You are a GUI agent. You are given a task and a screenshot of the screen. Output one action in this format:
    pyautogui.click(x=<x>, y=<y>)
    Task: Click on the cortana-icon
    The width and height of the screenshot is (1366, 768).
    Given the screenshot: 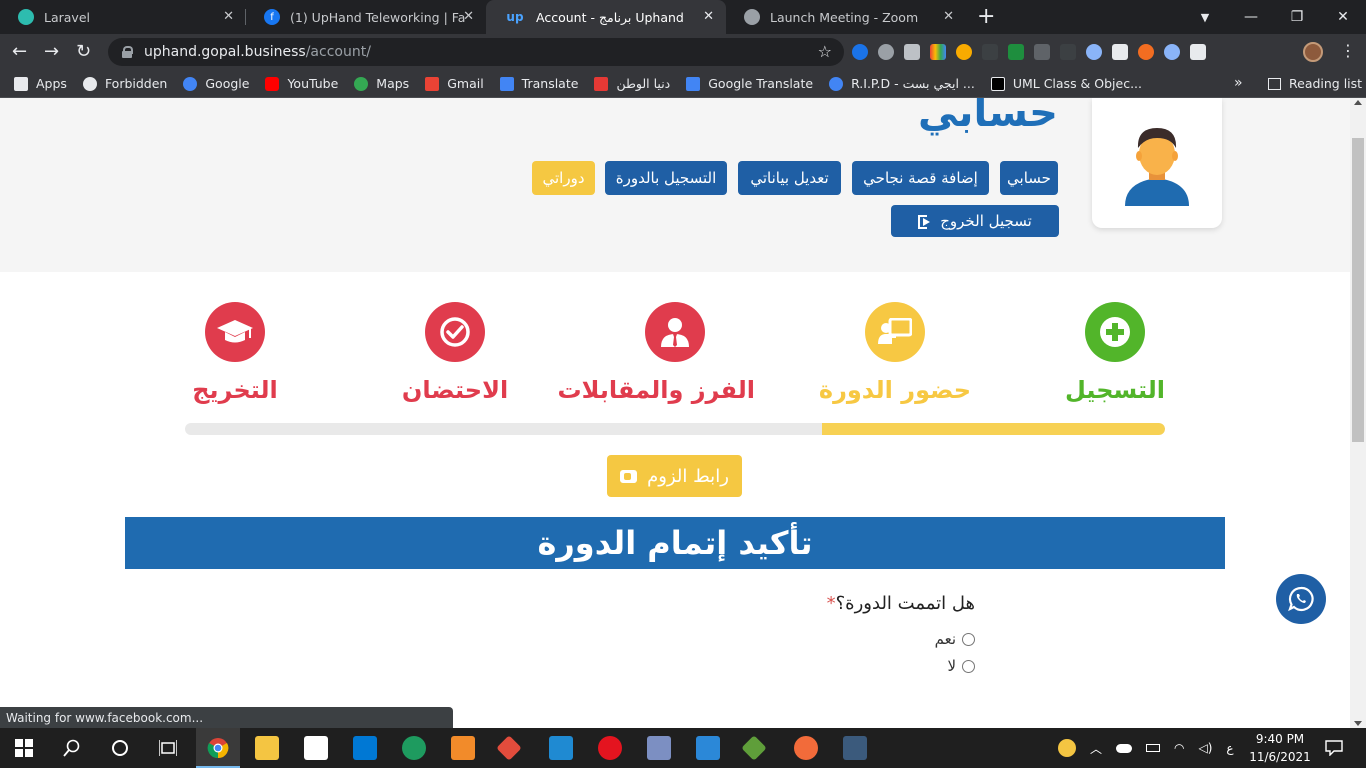 What is the action you would take?
    pyautogui.click(x=120, y=748)
    